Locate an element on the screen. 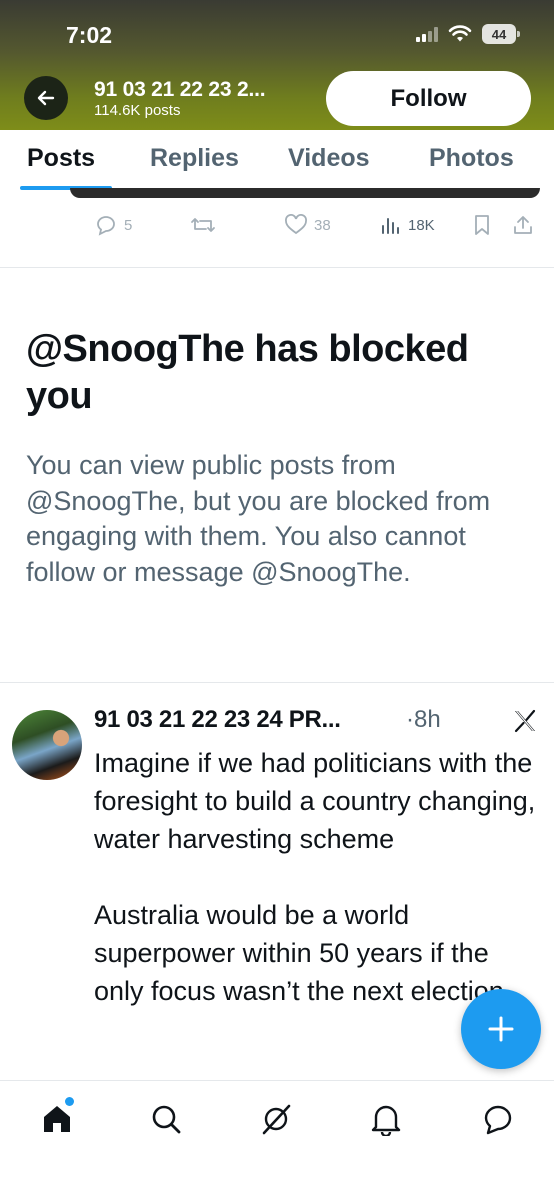 This screenshot has width=554, height=1199. grok-icon is located at coordinates (276, 1119).